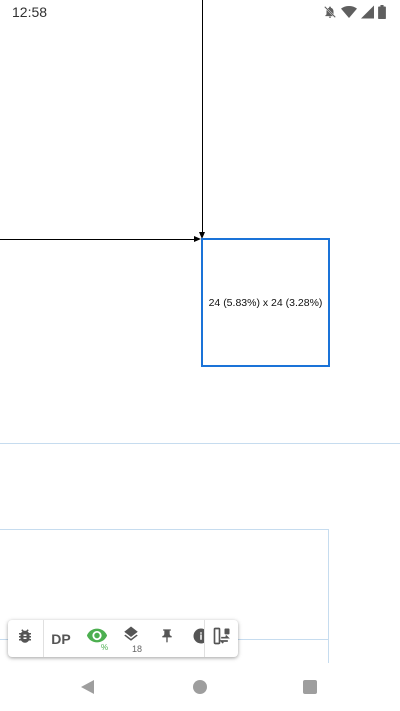 This screenshot has width=400, height=711. What do you see at coordinates (198, 638) in the screenshot?
I see `info-icon` at bounding box center [198, 638].